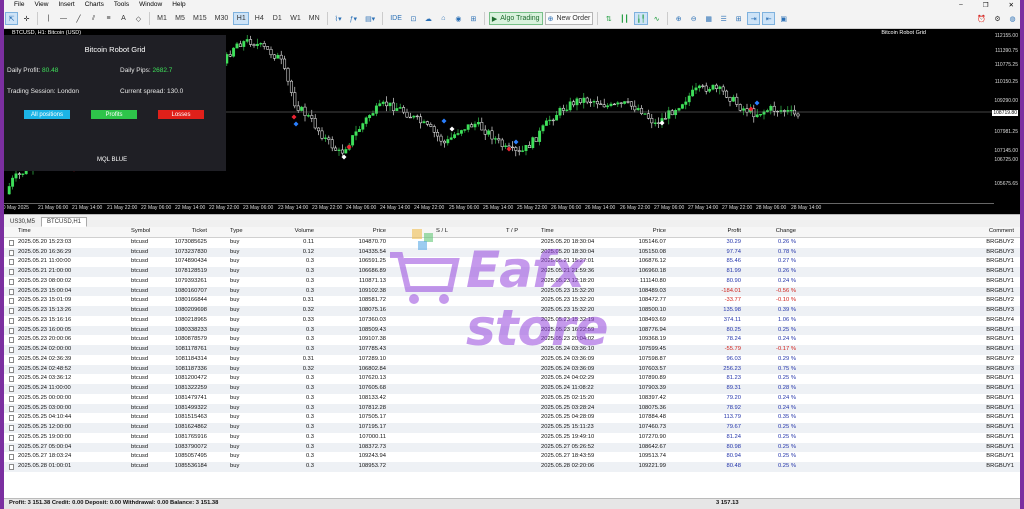 The width and height of the screenshot is (1024, 509). What do you see at coordinates (754, 18) in the screenshot?
I see `autoscroll-icon: ⇥` at bounding box center [754, 18].